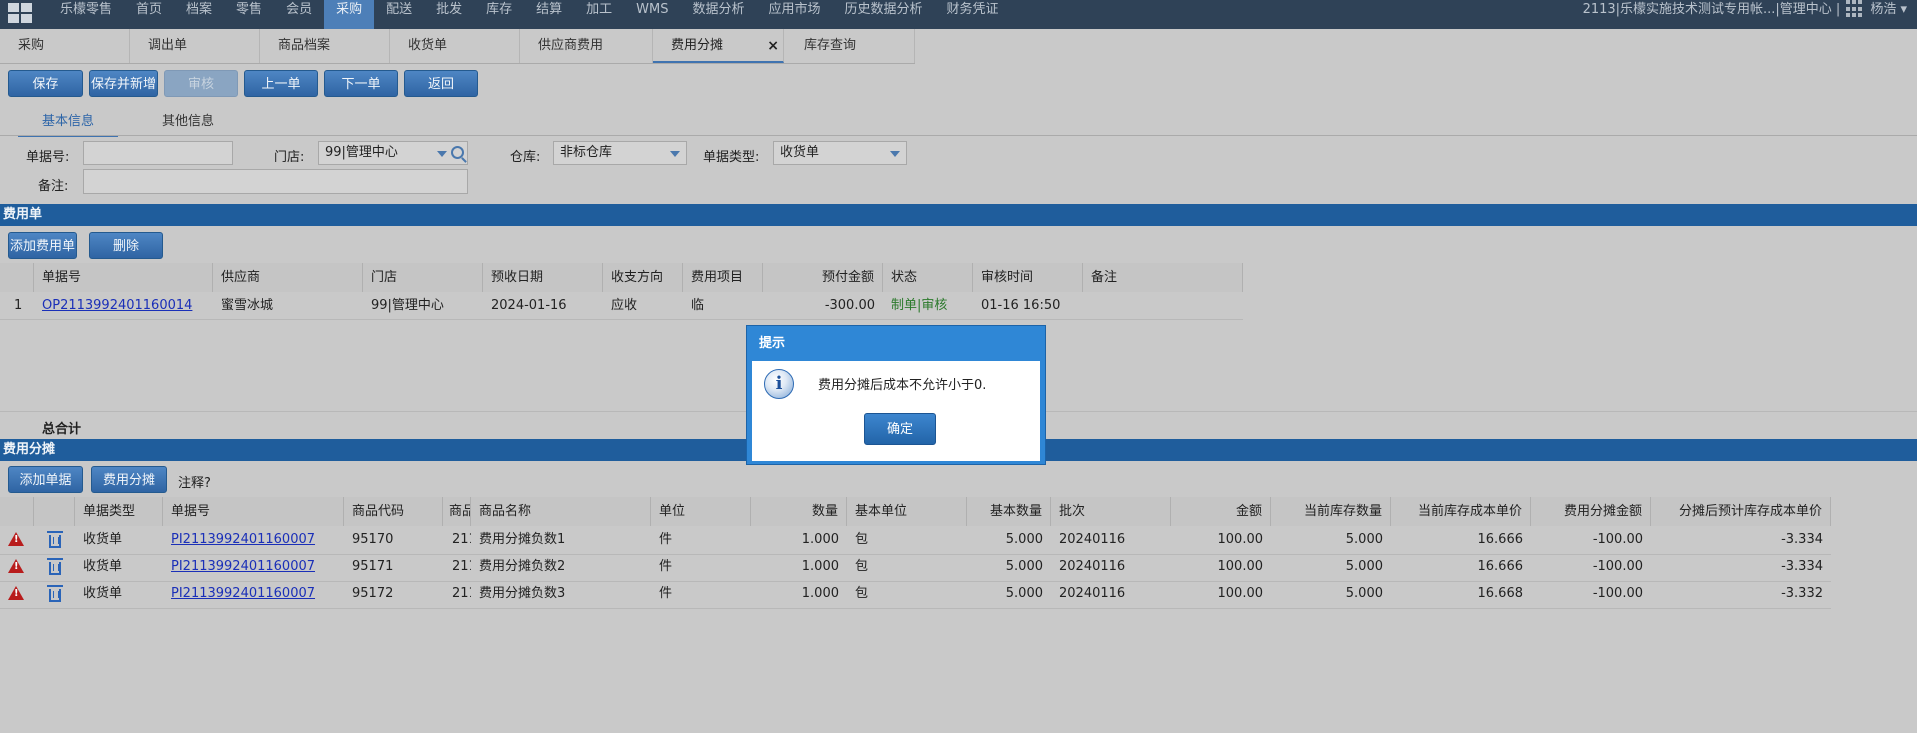 The image size is (1917, 733). Describe the element at coordinates (195, 46) in the screenshot. I see `tab-transfer-out: 调出单` at that location.